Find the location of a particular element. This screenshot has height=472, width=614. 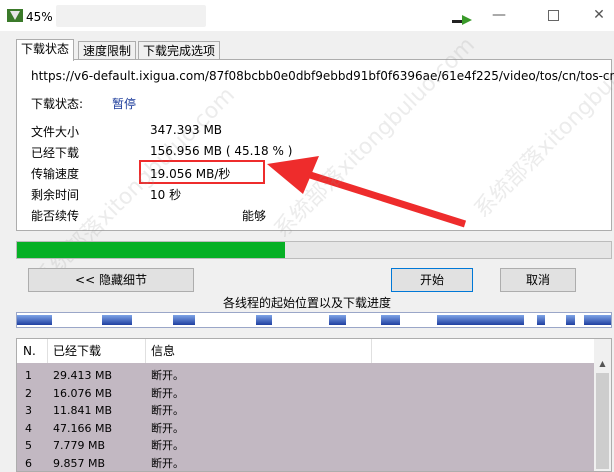

remaining-value: 10 秒 is located at coordinates (166, 195).